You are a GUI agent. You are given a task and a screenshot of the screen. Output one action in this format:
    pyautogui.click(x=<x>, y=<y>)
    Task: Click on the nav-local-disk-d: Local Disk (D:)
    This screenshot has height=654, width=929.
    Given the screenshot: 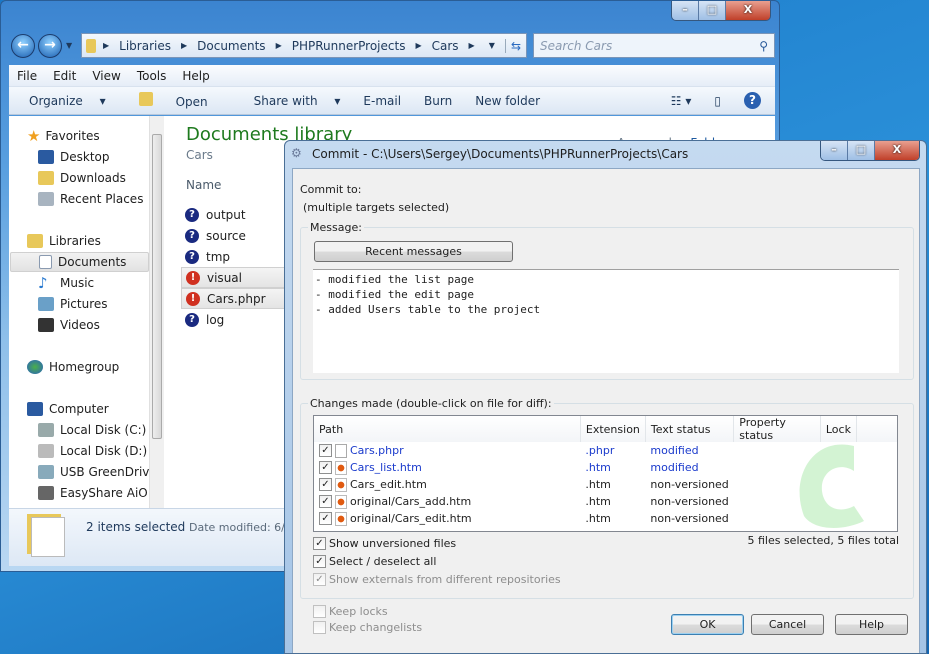 What is the action you would take?
    pyautogui.click(x=92, y=451)
    